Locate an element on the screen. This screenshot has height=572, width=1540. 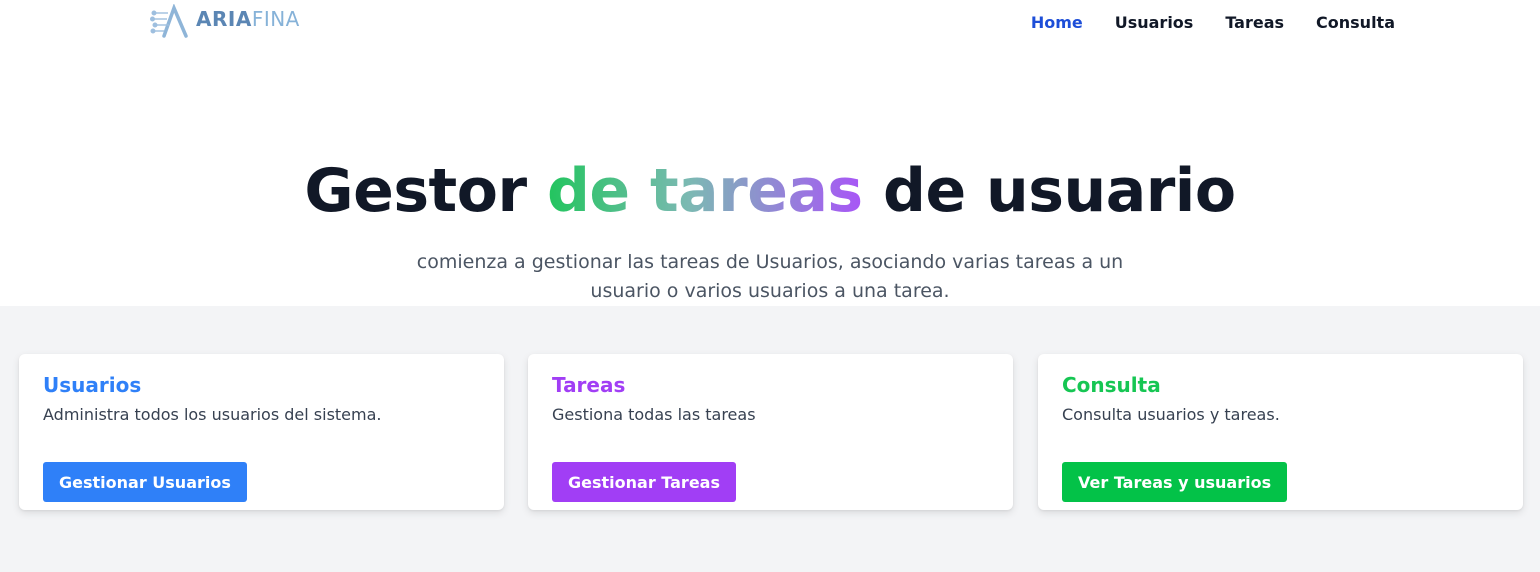
gestionar-usuarios-button: Gestionar Usuarios is located at coordinates (145, 482).